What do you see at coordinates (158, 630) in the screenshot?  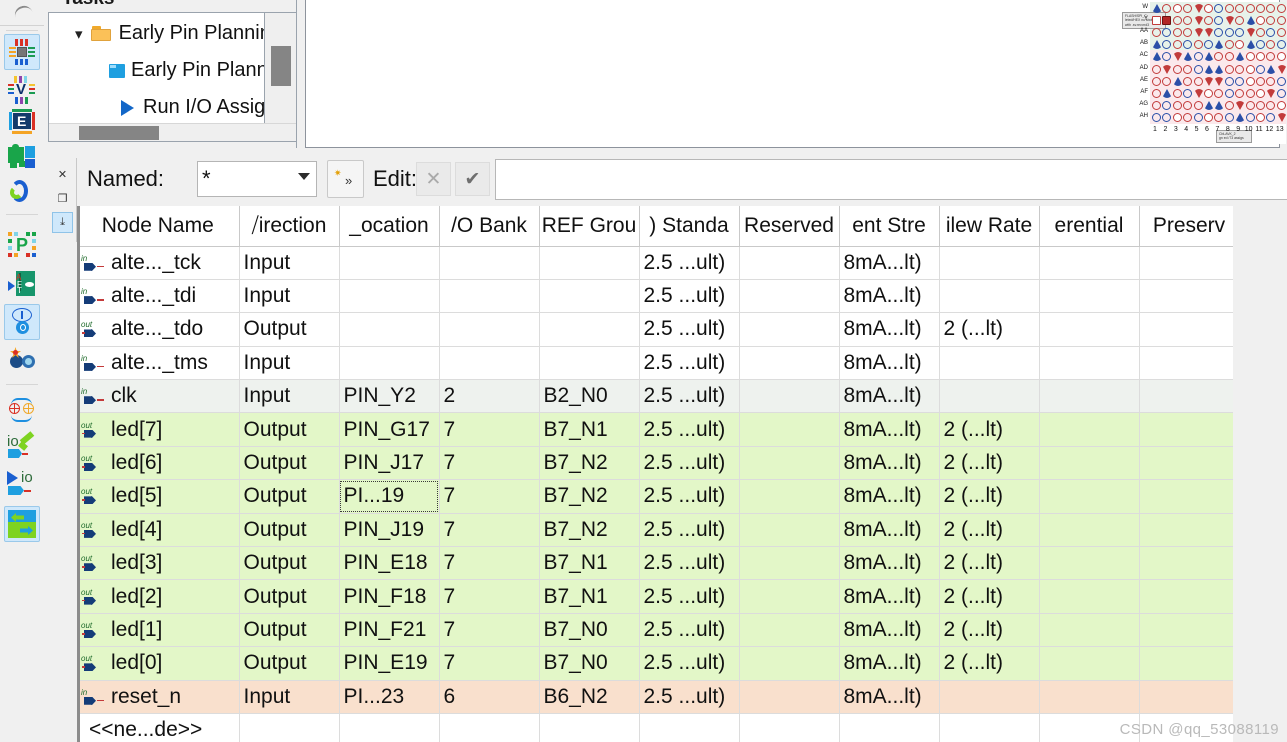 I see `cell-node-name: out led[1]` at bounding box center [158, 630].